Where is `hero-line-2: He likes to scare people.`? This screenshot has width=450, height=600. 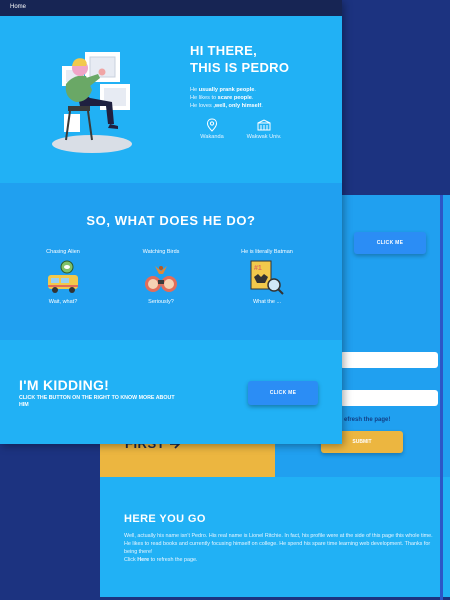 hero-line-2: He likes to scare people. is located at coordinates (221, 98).